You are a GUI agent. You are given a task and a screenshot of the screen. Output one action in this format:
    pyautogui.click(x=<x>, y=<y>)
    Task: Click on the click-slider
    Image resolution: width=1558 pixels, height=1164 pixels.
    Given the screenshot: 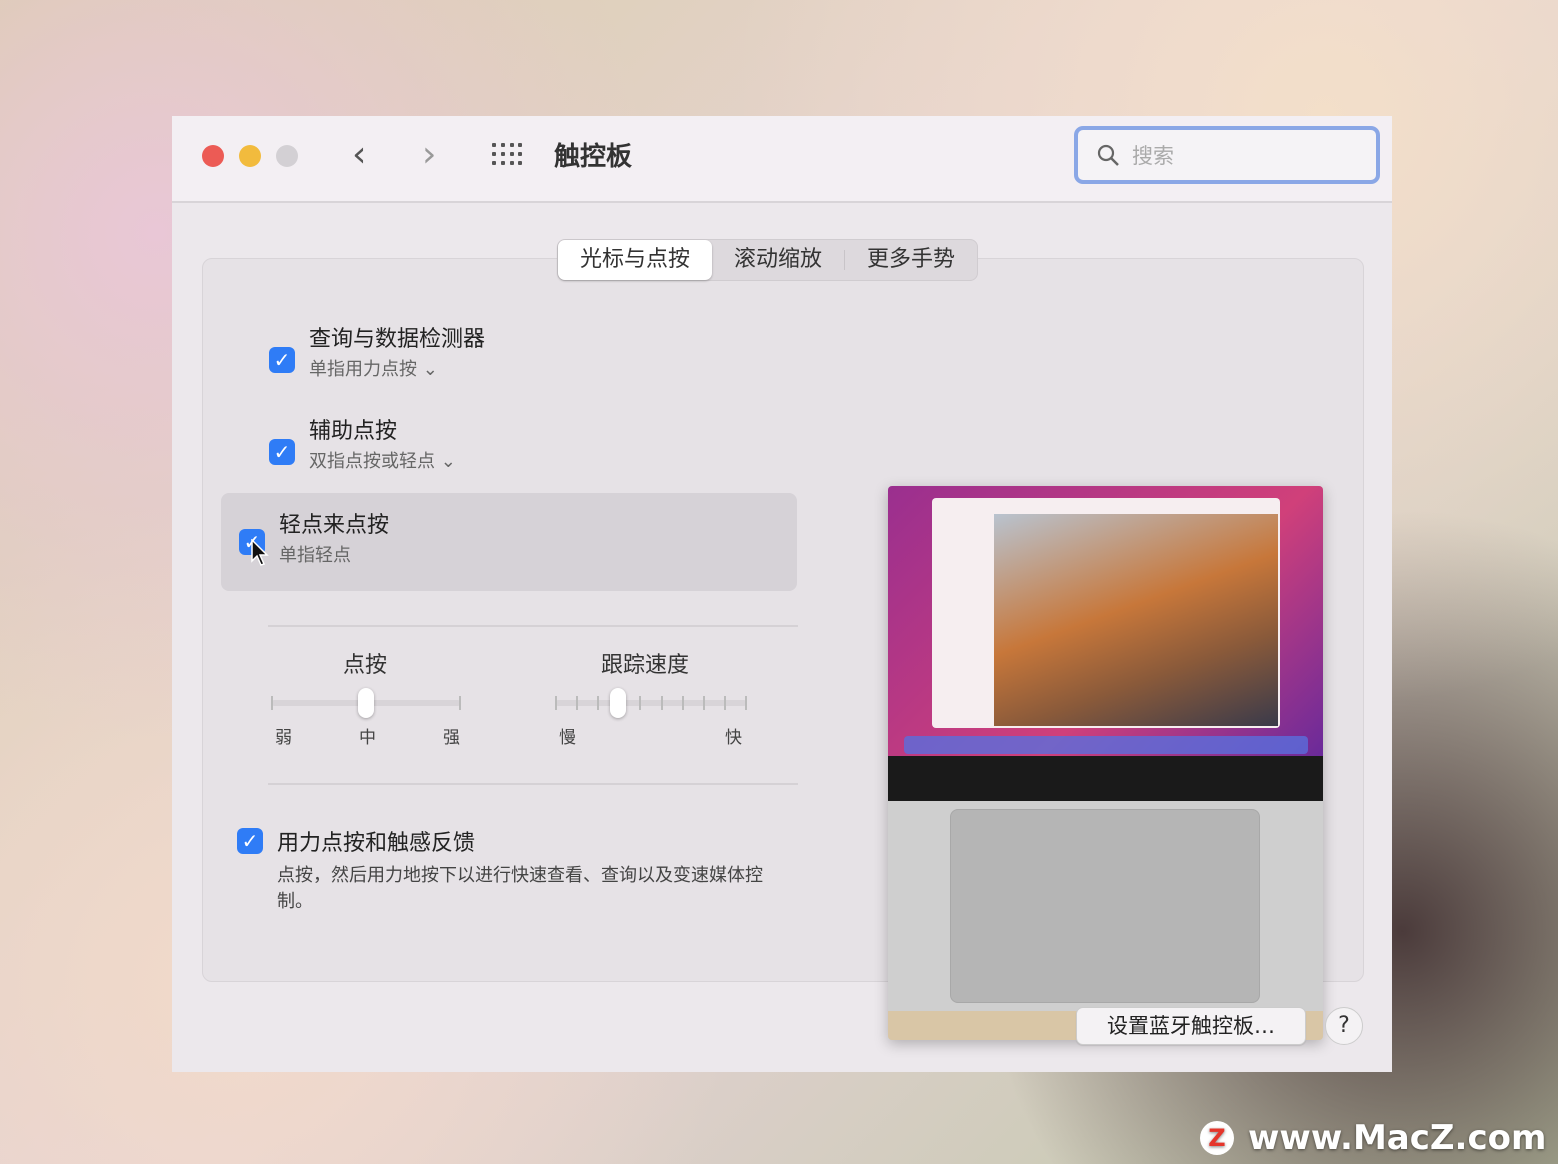 What is the action you would take?
    pyautogui.click(x=366, y=703)
    